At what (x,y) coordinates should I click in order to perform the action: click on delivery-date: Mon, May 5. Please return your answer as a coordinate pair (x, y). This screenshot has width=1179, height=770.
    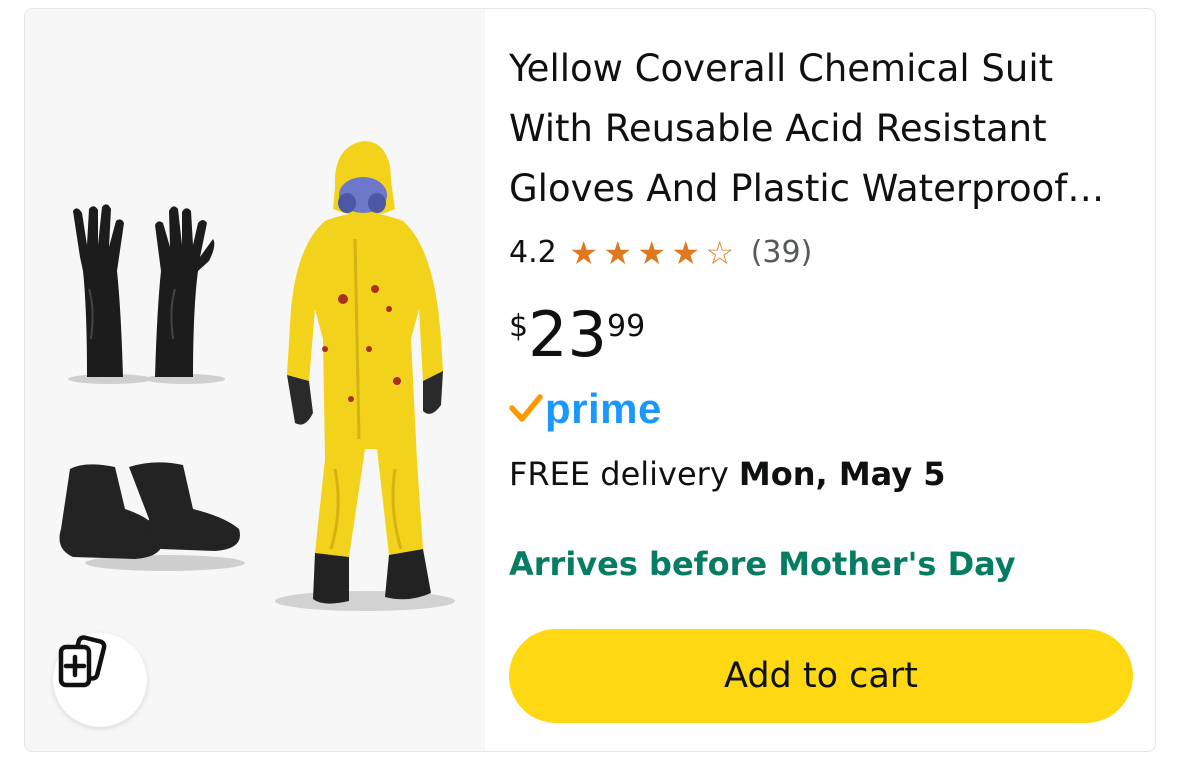
    Looking at the image, I should click on (842, 474).